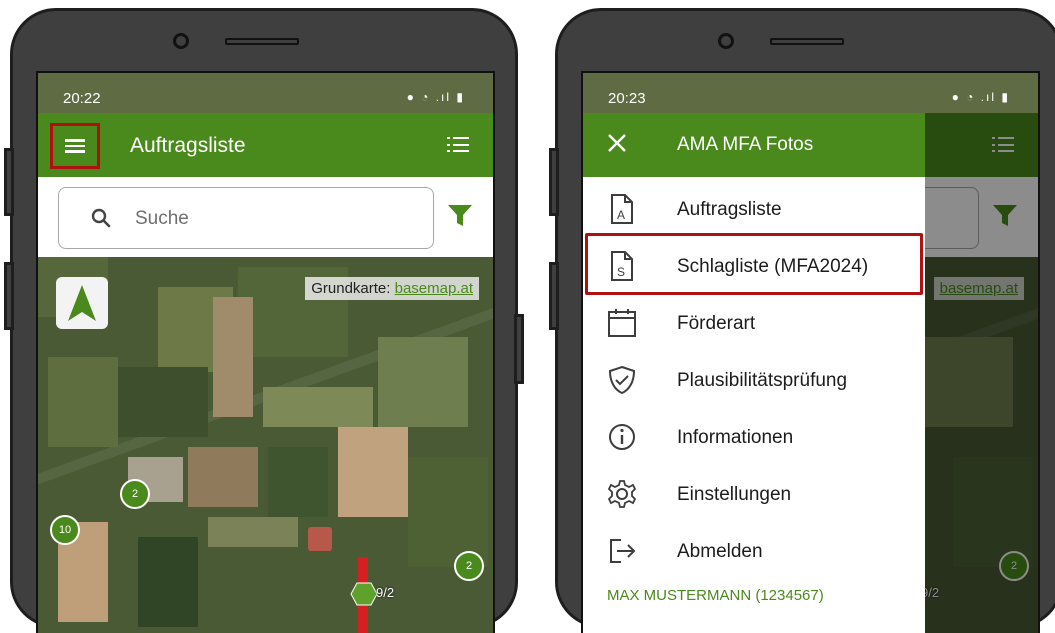 The height and width of the screenshot is (633, 1055). Describe the element at coordinates (617, 143) in the screenshot. I see `close-icon` at that location.